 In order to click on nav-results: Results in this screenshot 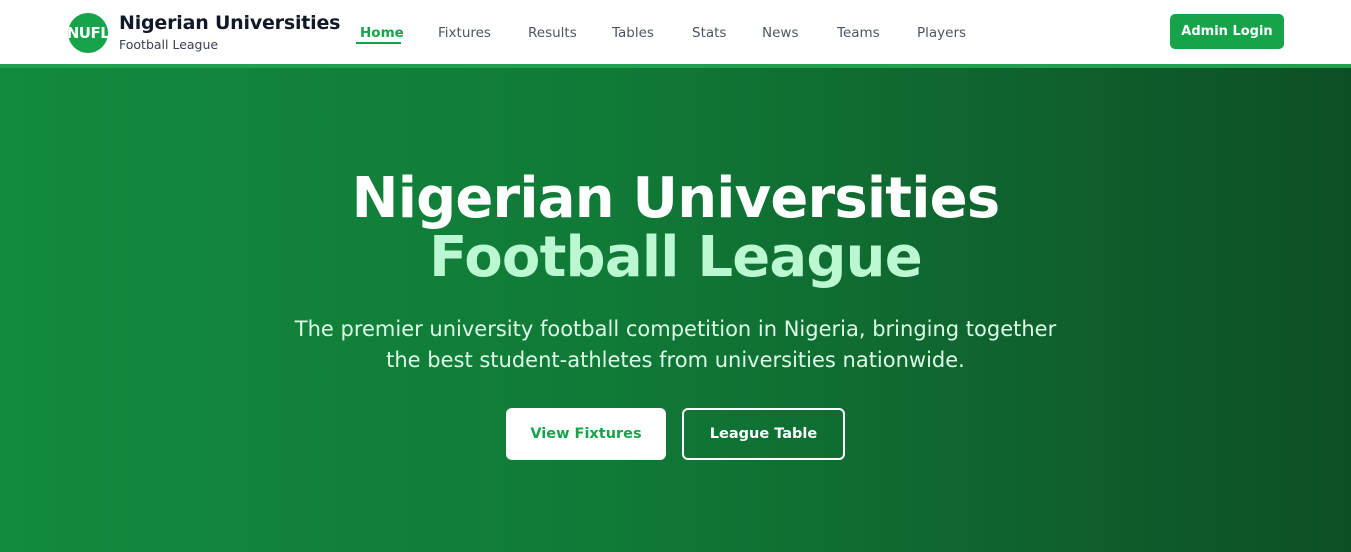, I will do `click(552, 33)`.